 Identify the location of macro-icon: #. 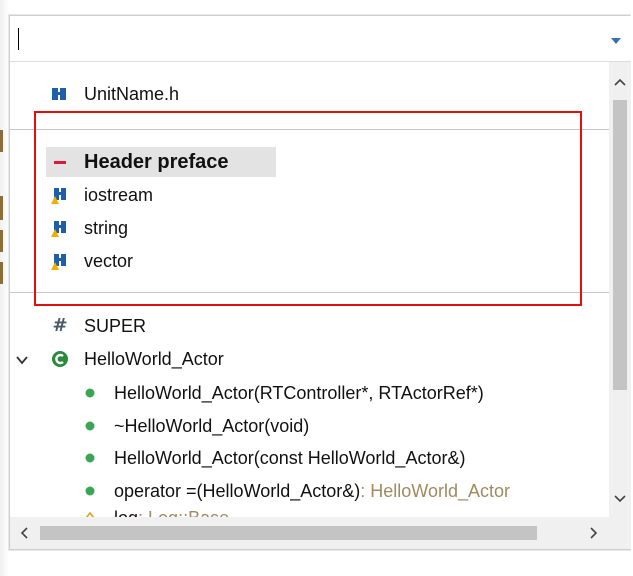
(60, 325).